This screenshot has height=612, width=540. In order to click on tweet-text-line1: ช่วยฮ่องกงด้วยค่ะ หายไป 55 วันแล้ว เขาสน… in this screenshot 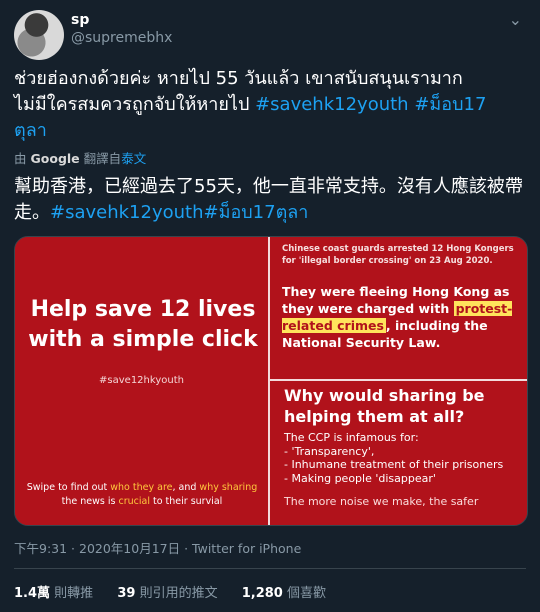, I will do `click(238, 78)`.